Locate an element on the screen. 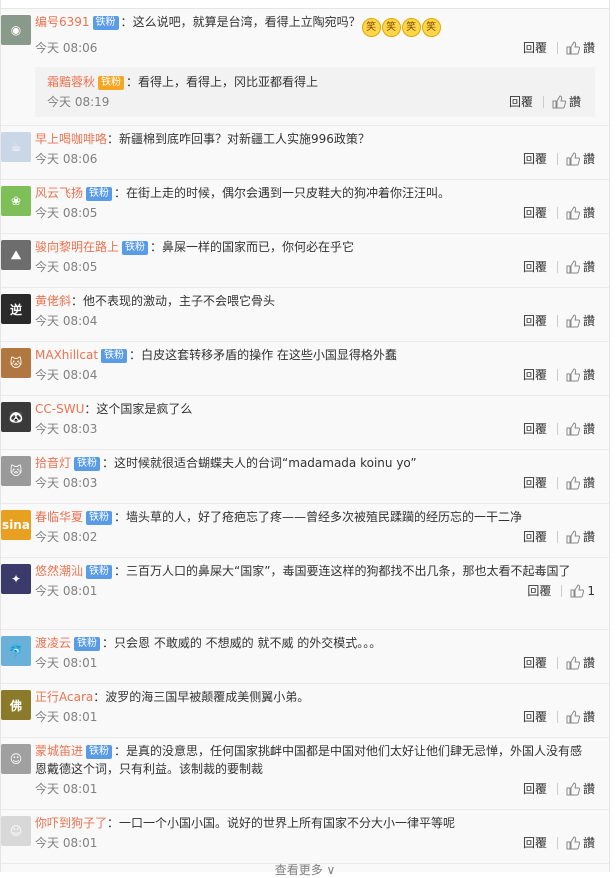  avatar: 佛 is located at coordinates (16, 705).